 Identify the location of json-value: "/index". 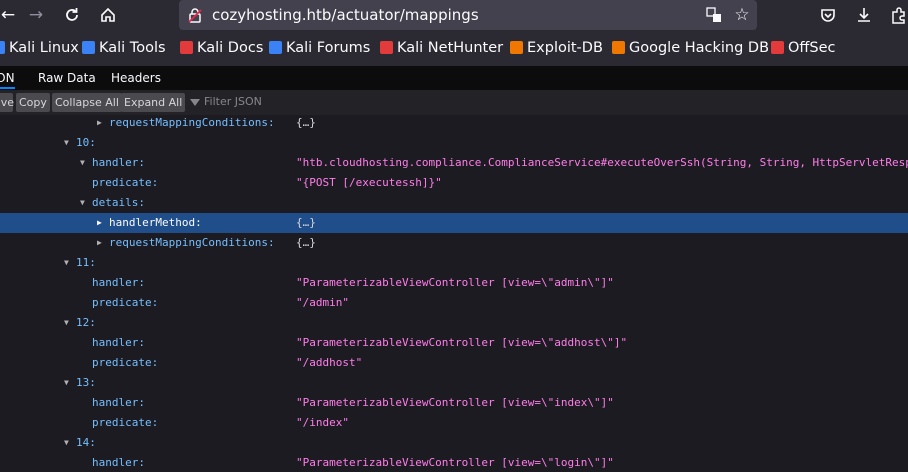
(322, 422).